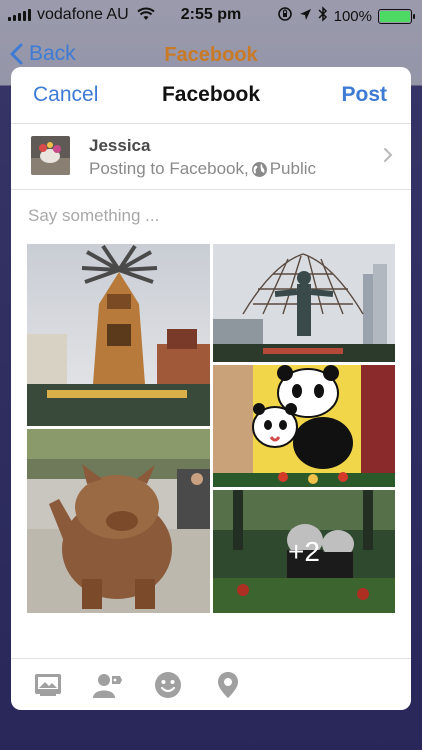 This screenshot has height=750, width=422. Describe the element at coordinates (211, 15) in the screenshot. I see `status-bar: vodafone AU 2:55 pm 100%` at that location.